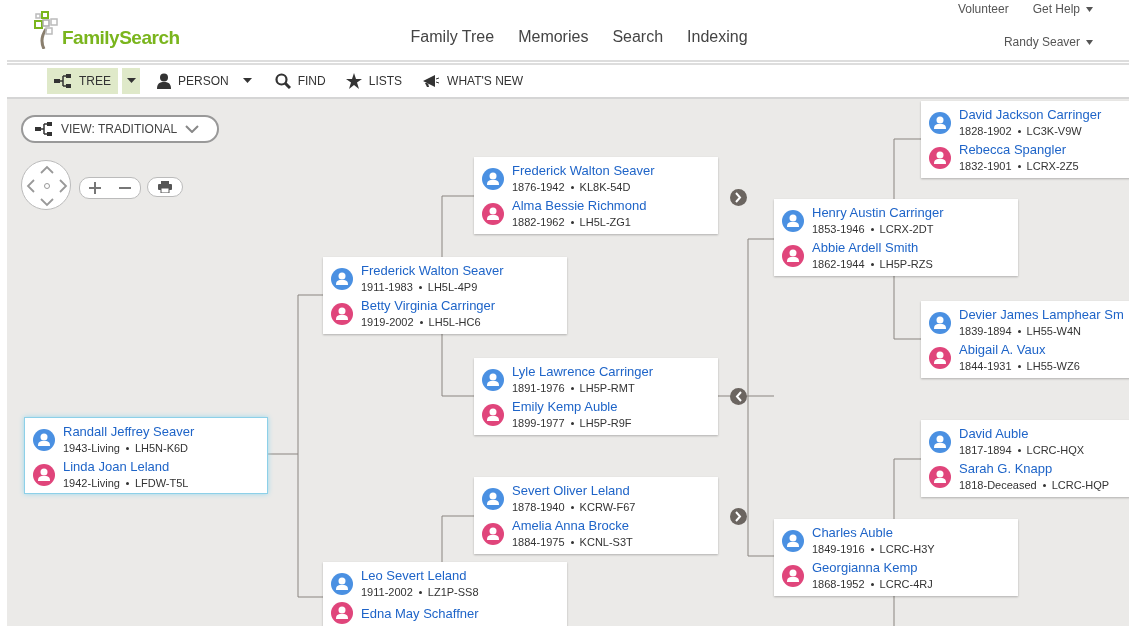 Image resolution: width=1129 pixels, height=627 pixels. Describe the element at coordinates (983, 9) in the screenshot. I see `utility-link: Volunteer` at that location.